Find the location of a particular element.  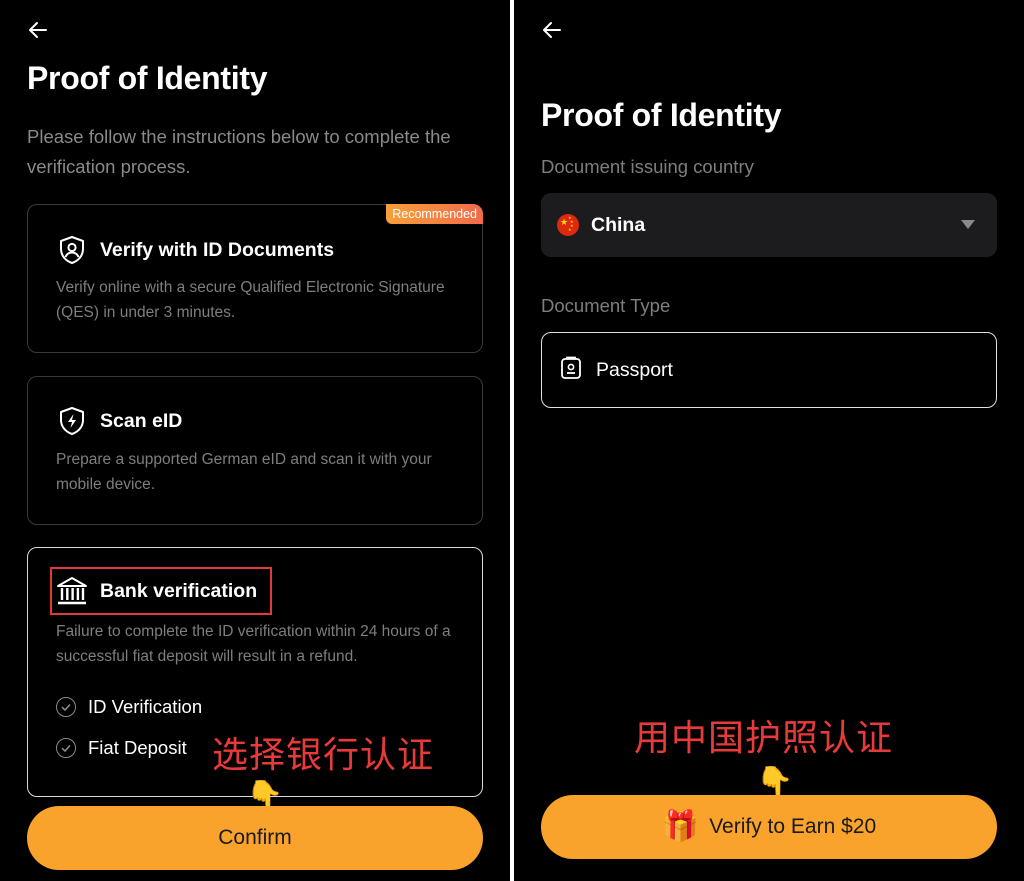

passport-label: Passport is located at coordinates (634, 369).